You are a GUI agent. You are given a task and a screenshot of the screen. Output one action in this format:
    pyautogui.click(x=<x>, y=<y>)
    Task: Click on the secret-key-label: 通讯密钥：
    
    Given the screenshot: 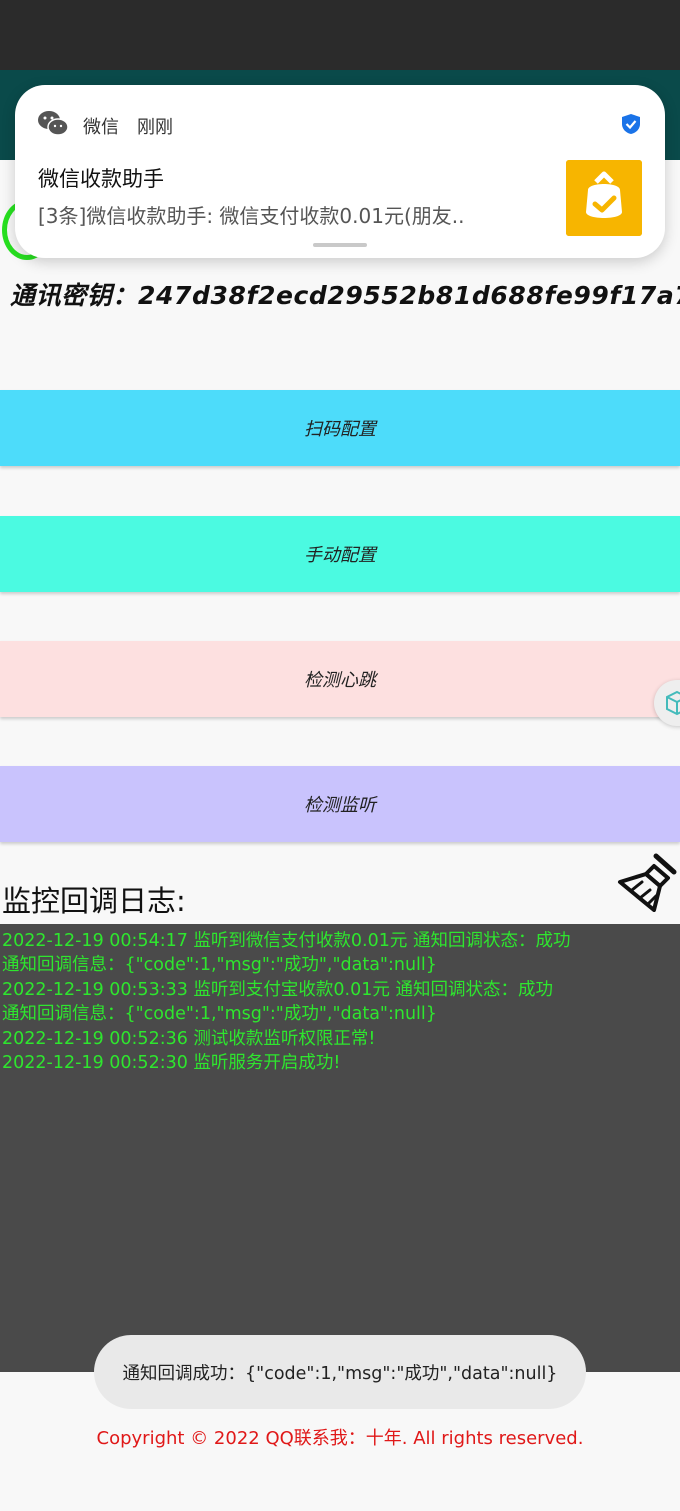 What is the action you would take?
    pyautogui.click(x=74, y=295)
    